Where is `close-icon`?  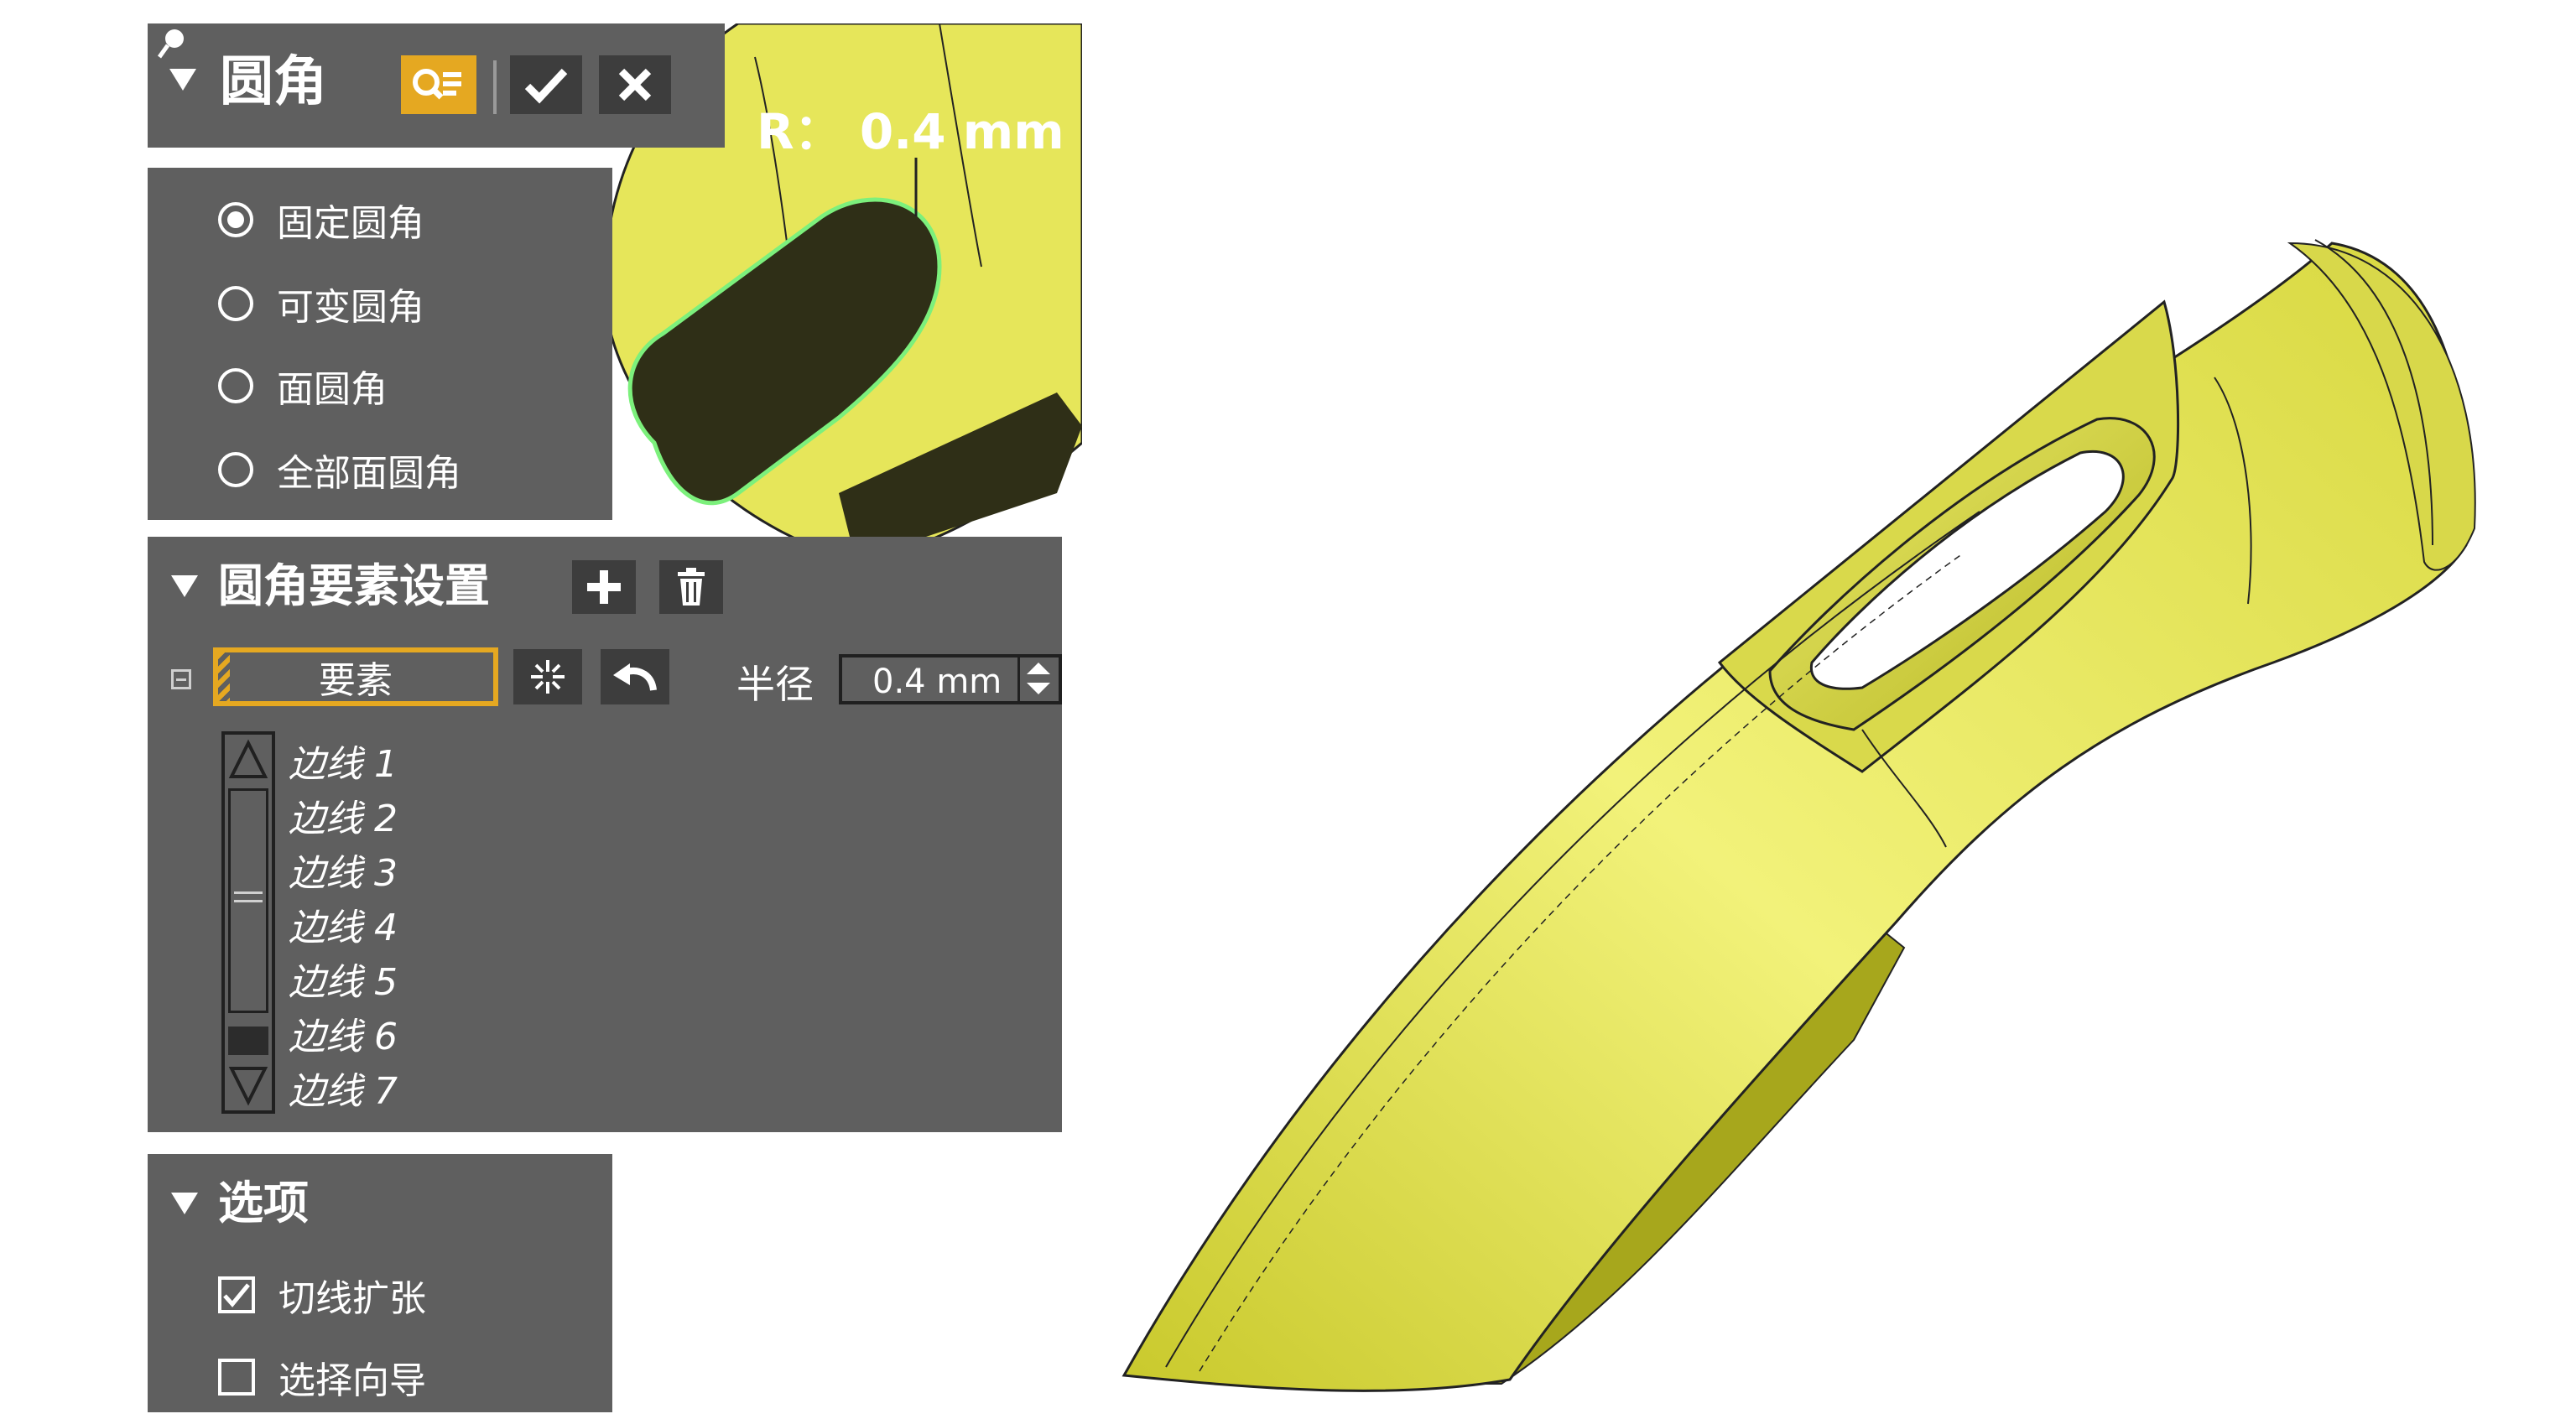 close-icon is located at coordinates (635, 84).